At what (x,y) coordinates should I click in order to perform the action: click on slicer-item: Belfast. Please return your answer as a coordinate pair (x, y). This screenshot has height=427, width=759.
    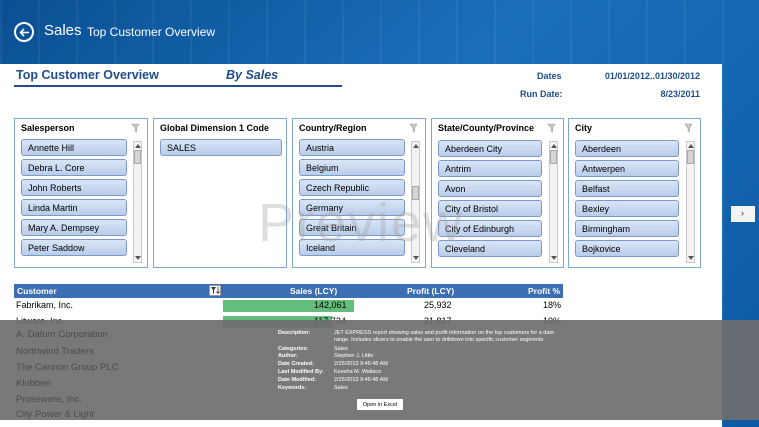
    Looking at the image, I should click on (627, 188).